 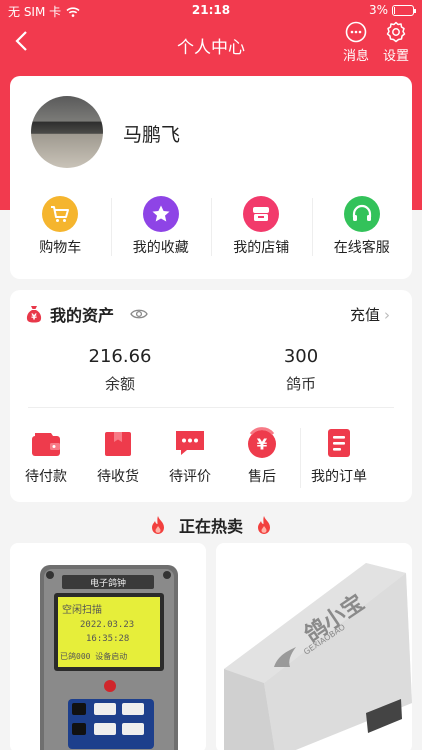 I want to click on wallet-icon, so click(x=46, y=444).